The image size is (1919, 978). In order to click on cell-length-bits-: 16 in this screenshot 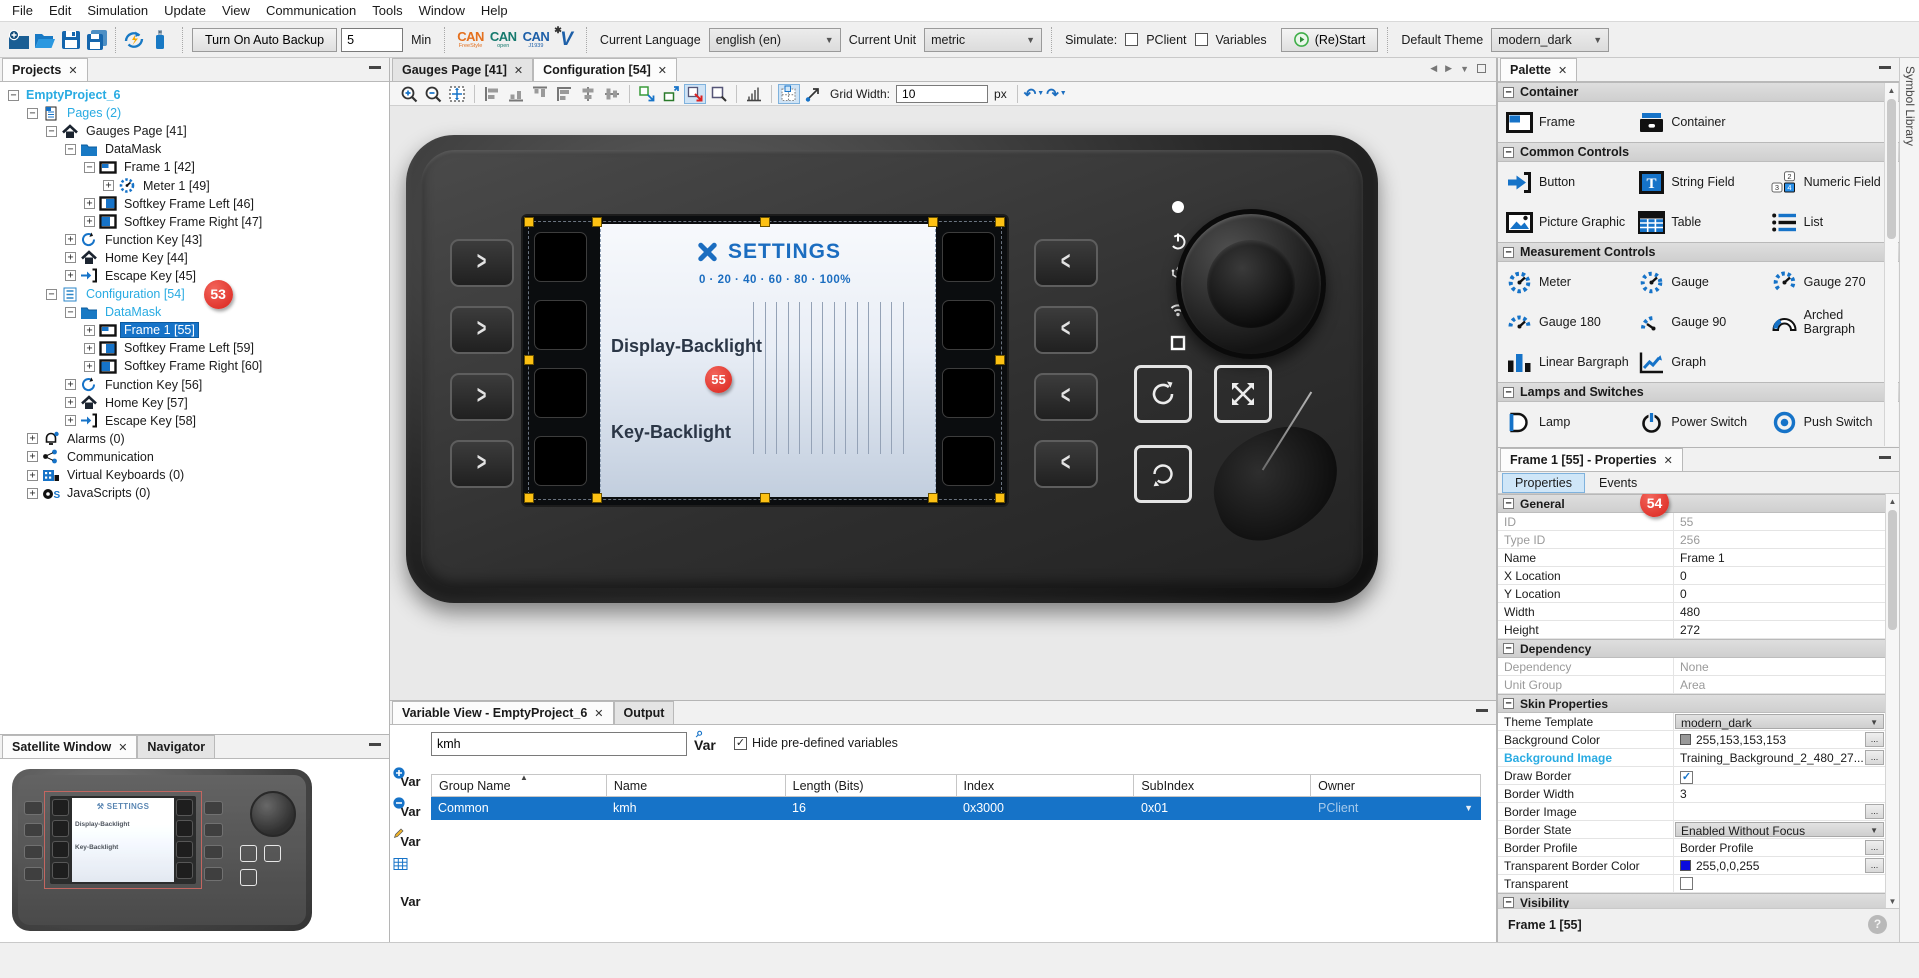, I will do `click(870, 808)`.